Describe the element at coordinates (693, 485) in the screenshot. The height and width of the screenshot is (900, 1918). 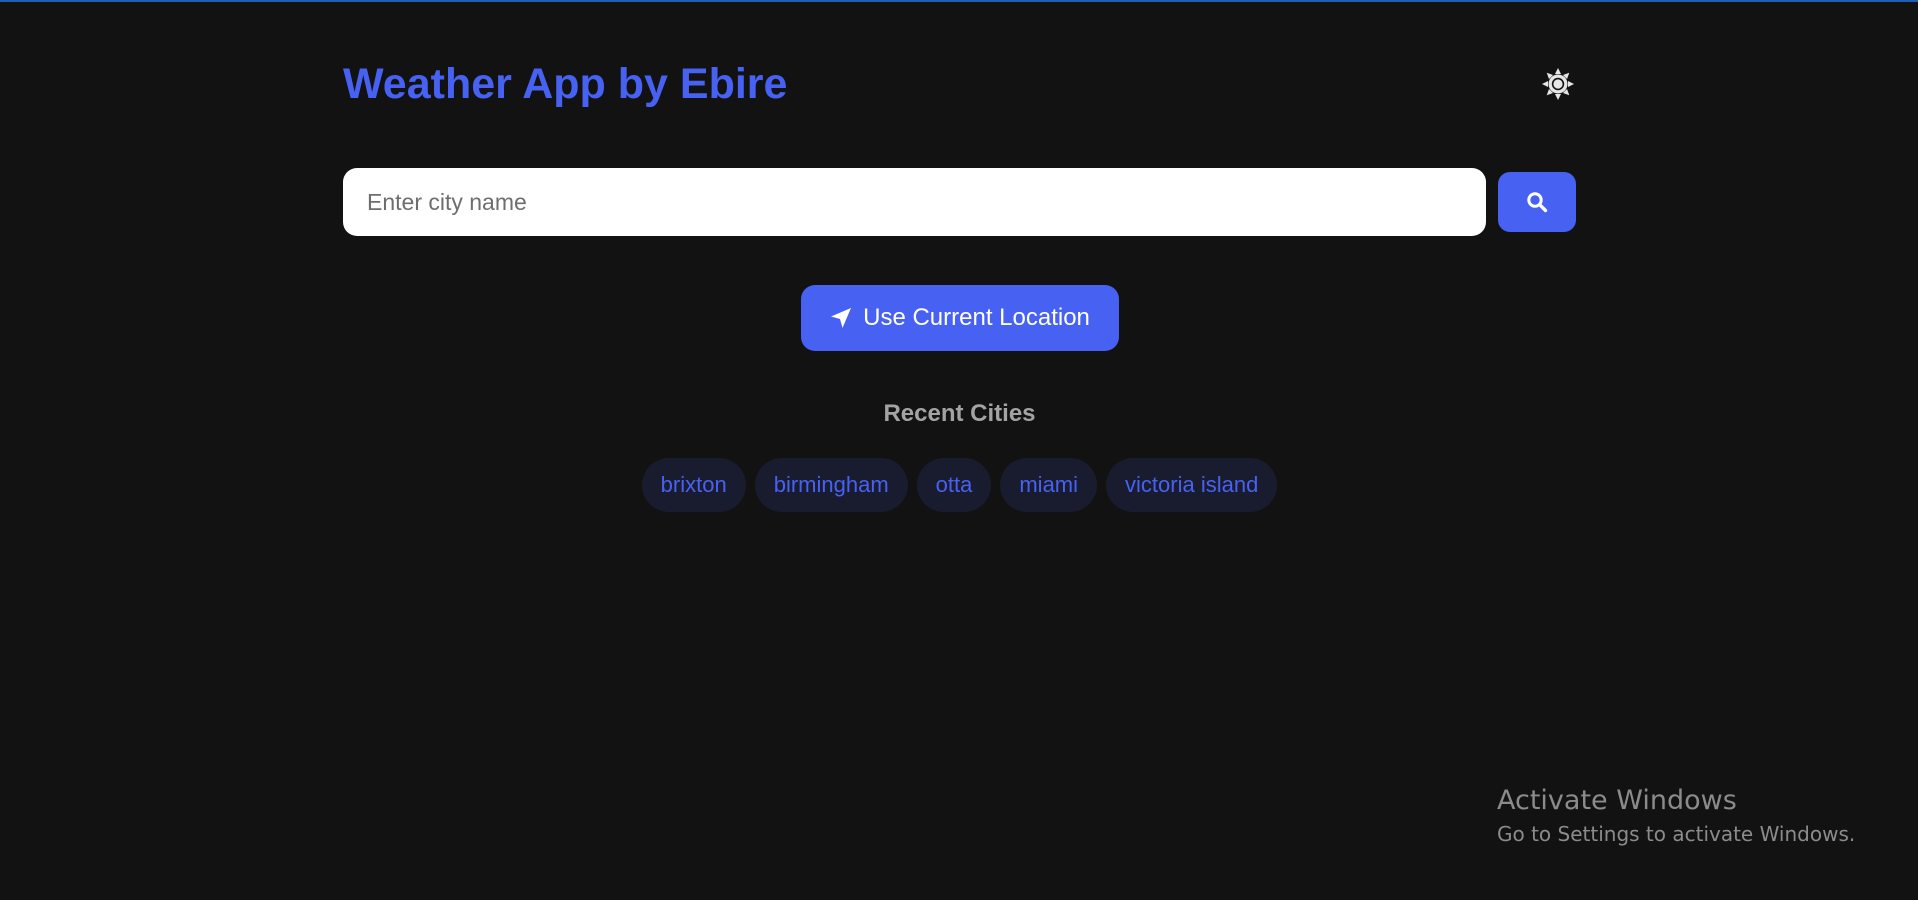
I see `recent-city-chip: brixton` at that location.